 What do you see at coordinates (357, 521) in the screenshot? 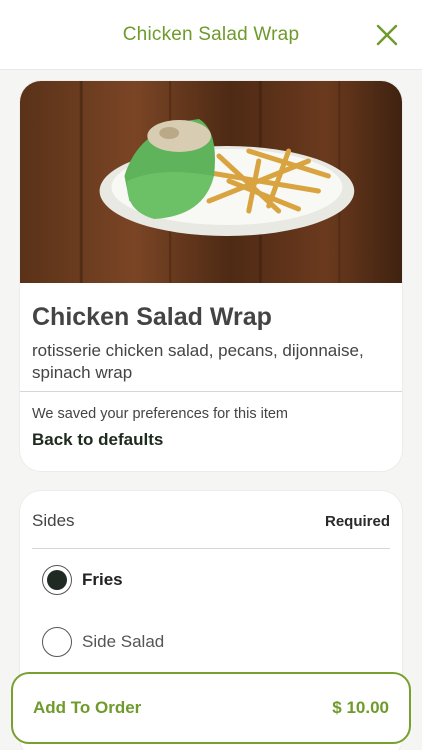
I see `required-badge: Required` at bounding box center [357, 521].